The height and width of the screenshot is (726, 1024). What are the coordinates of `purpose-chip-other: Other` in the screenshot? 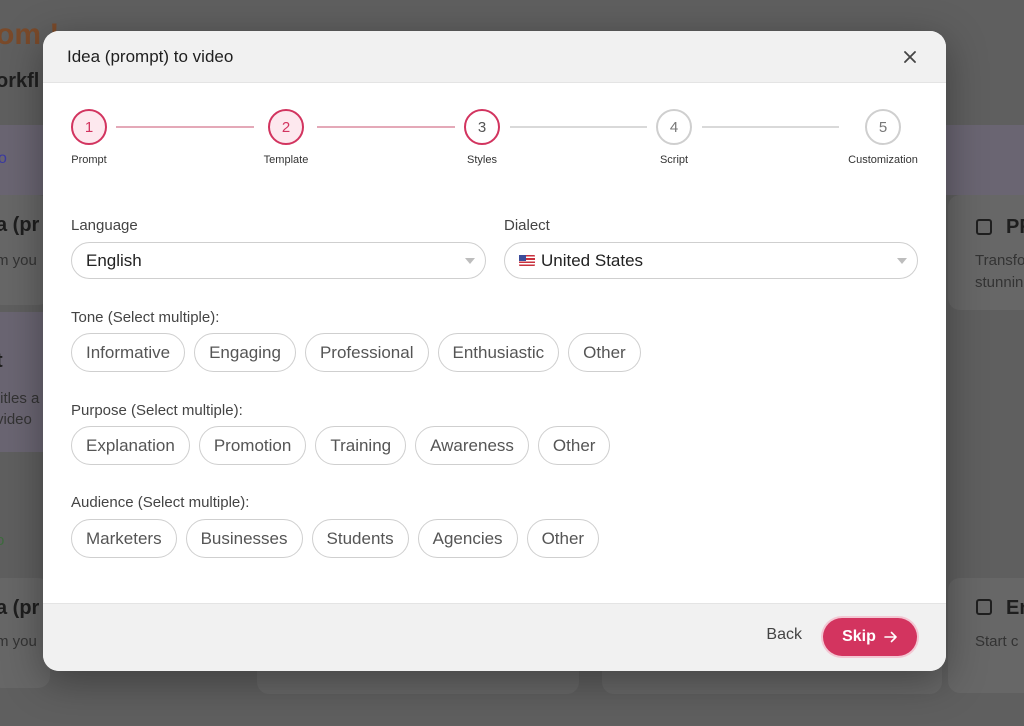 It's located at (574, 445).